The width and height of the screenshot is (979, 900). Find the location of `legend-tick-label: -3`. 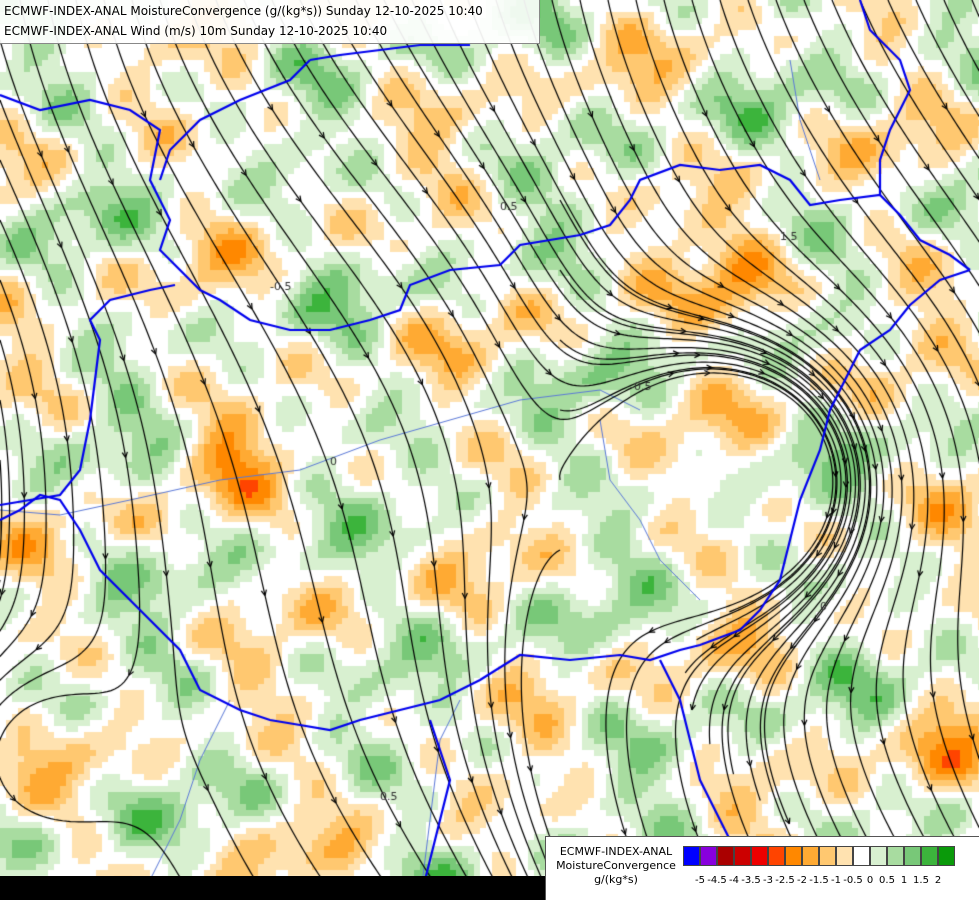

legend-tick-label: -3 is located at coordinates (768, 880).